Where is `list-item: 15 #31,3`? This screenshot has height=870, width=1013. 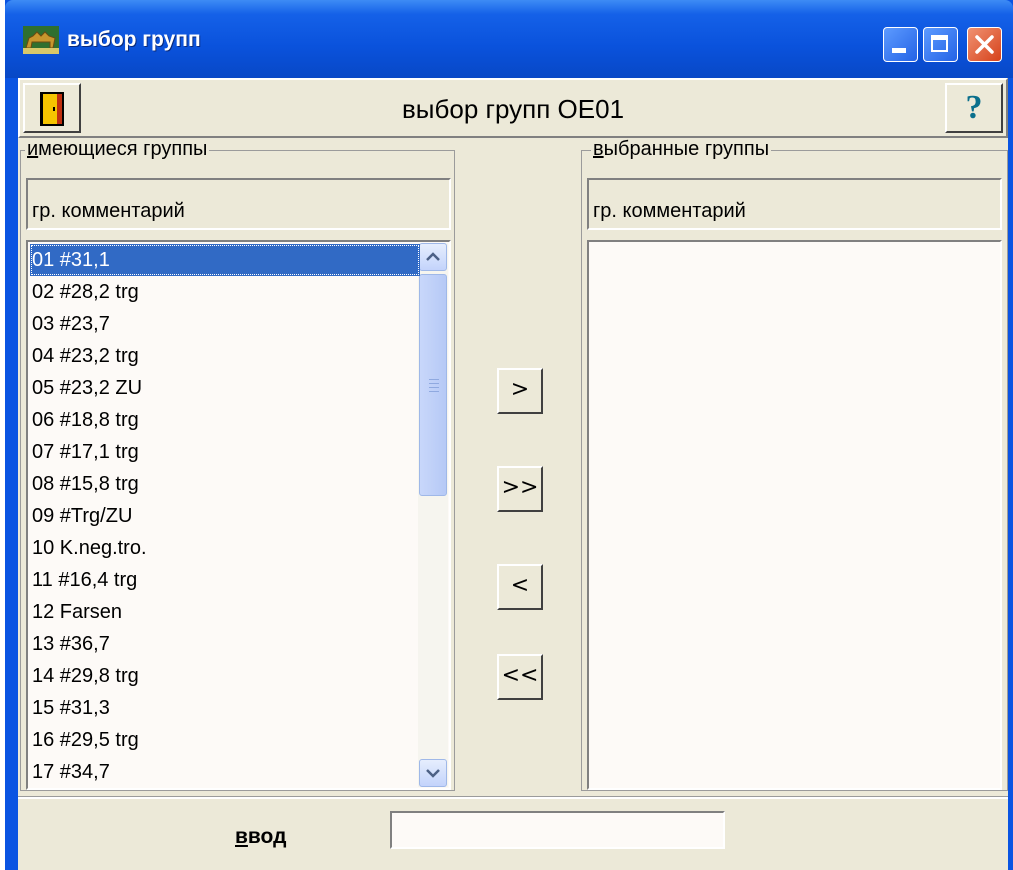 list-item: 15 #31,3 is located at coordinates (225, 708).